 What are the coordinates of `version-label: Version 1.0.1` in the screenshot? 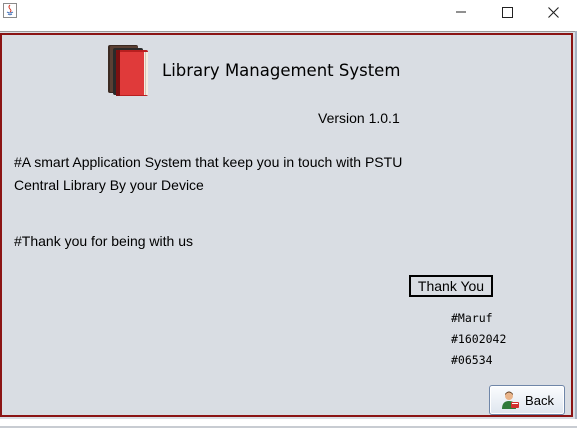 It's located at (359, 118).